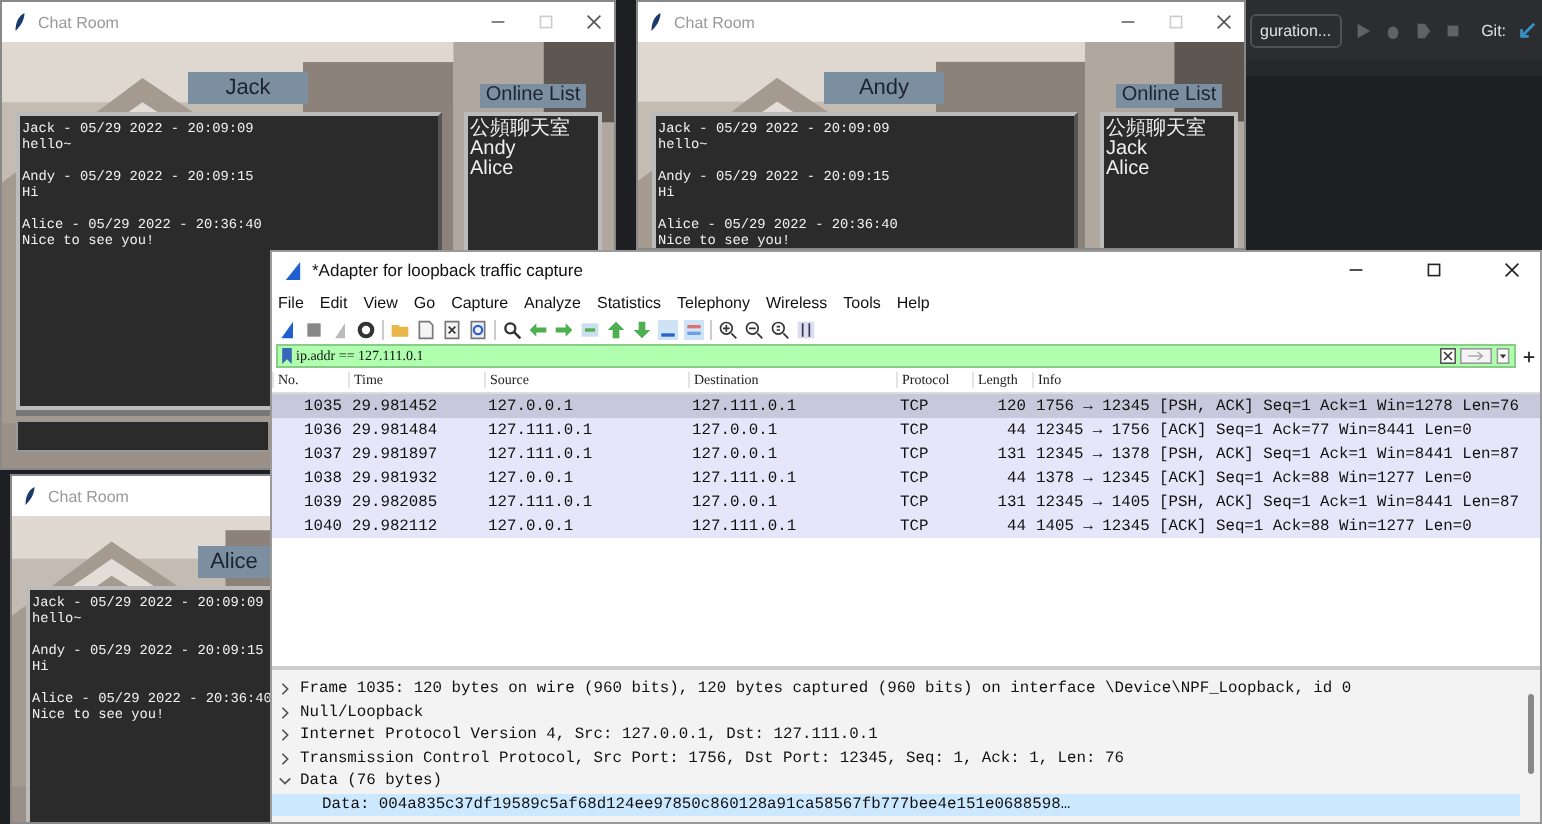  Describe the element at coordinates (1529, 356) in the screenshot. I see `plus-icon` at that location.